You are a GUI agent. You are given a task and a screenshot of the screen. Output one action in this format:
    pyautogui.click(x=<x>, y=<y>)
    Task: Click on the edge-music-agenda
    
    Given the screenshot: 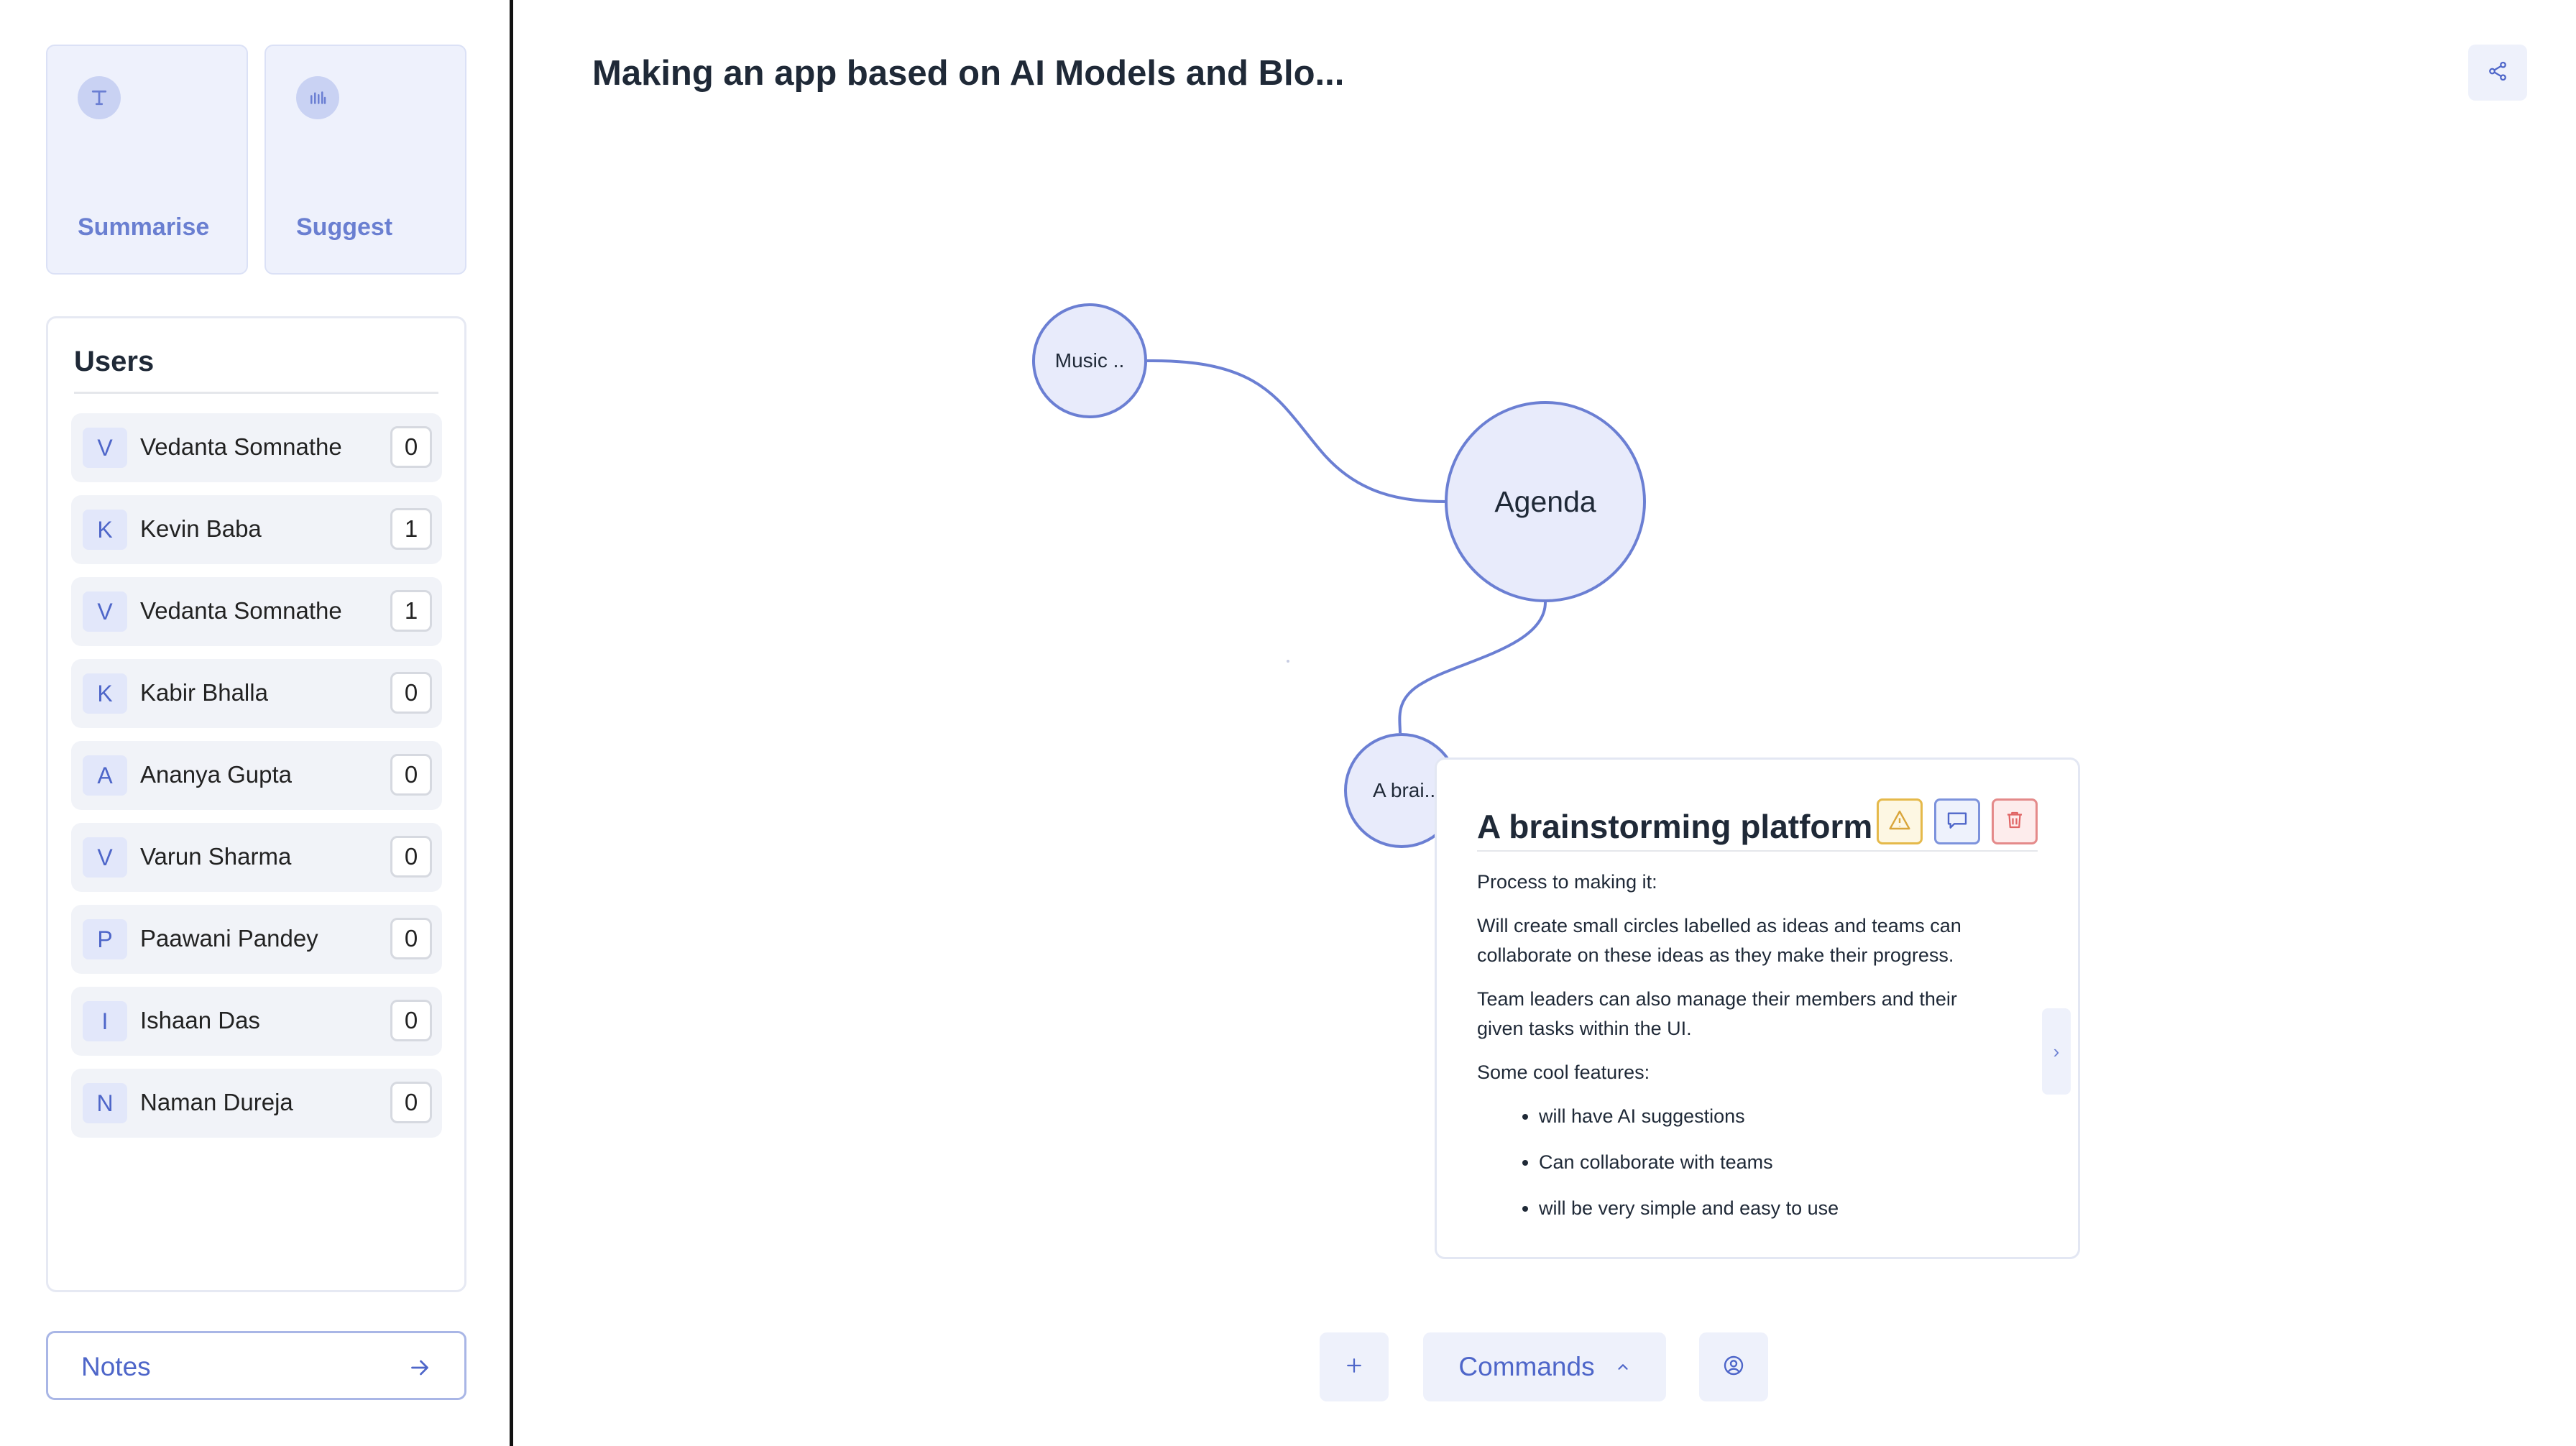 What is the action you would take?
    pyautogui.click(x=1296, y=431)
    